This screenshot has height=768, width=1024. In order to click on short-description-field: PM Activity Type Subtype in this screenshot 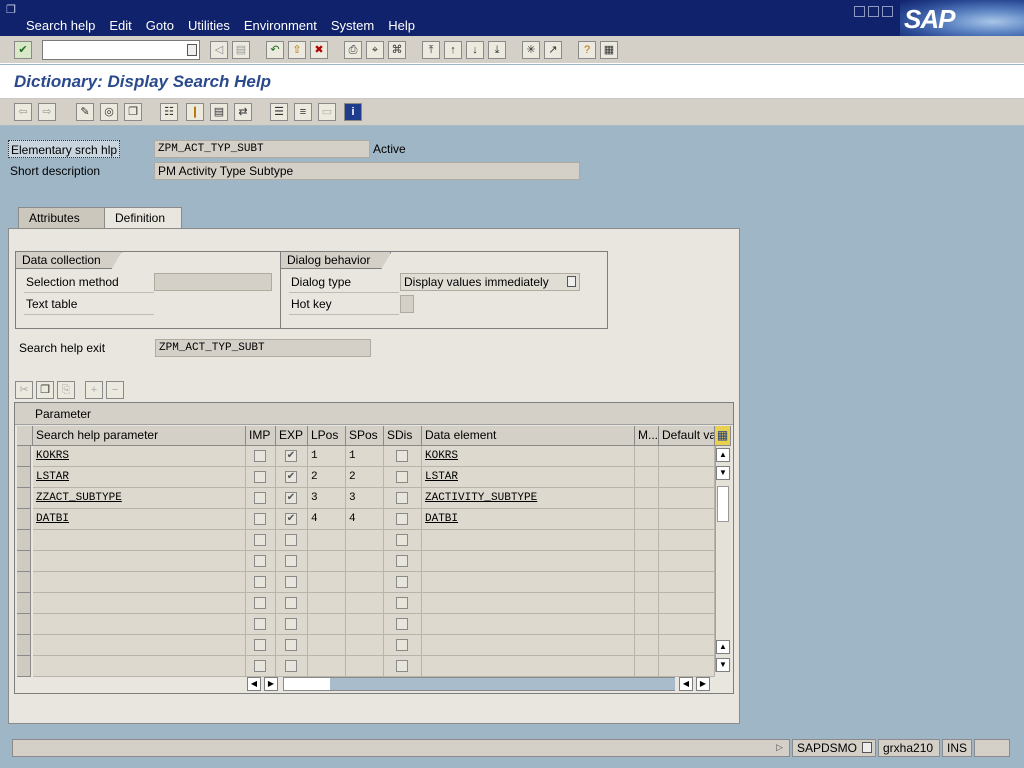, I will do `click(367, 171)`.